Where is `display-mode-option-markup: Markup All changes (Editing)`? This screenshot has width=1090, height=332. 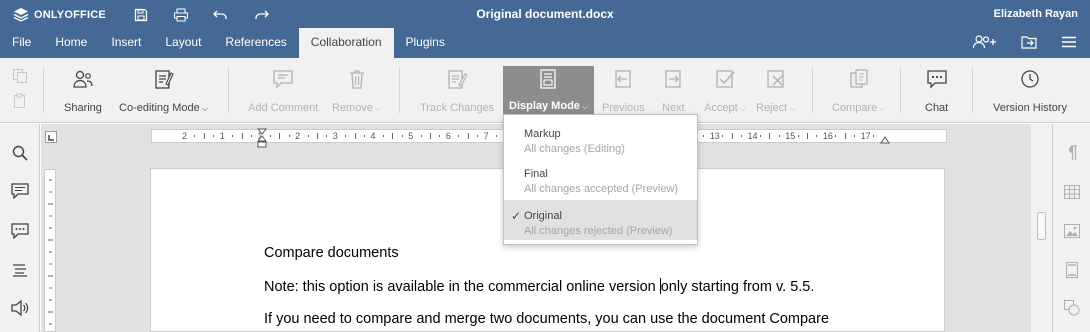 display-mode-option-markup: Markup All changes (Editing) is located at coordinates (600, 138).